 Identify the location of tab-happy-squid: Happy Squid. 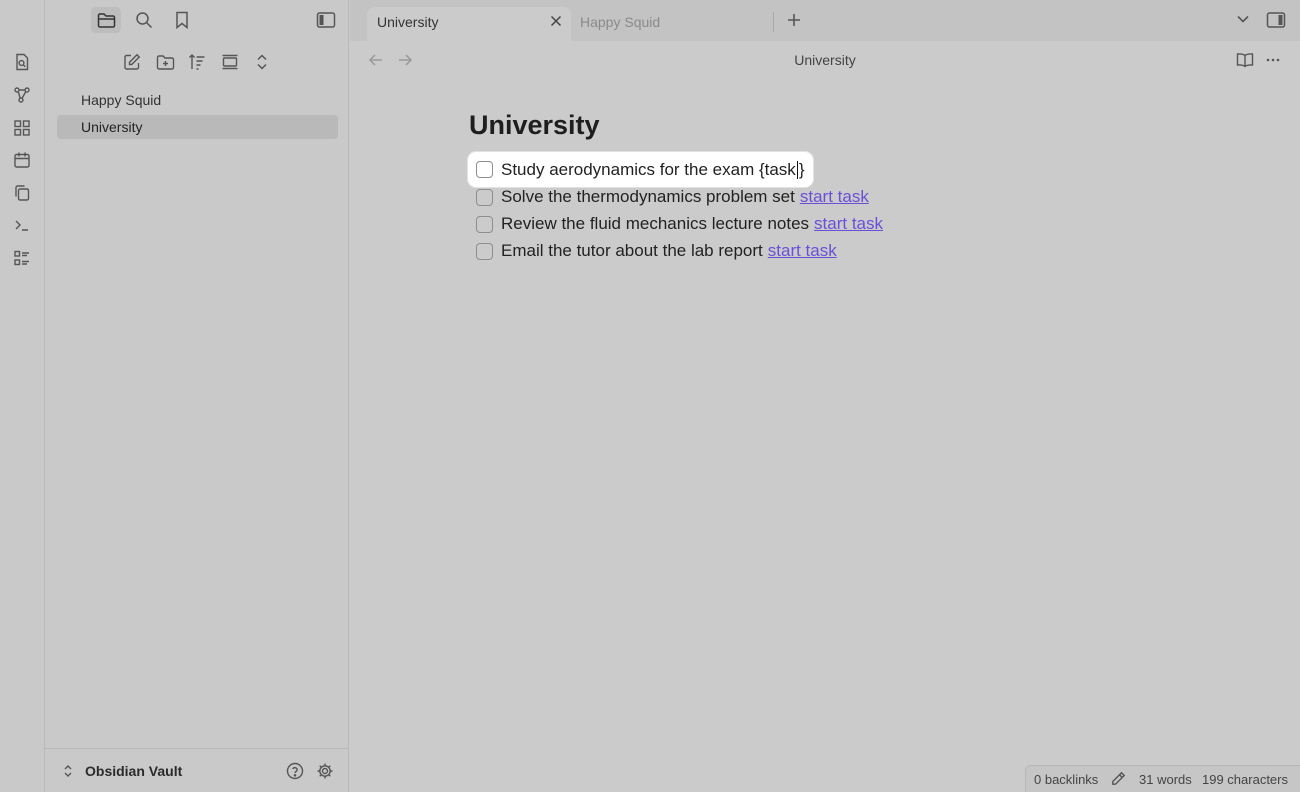
(671, 24).